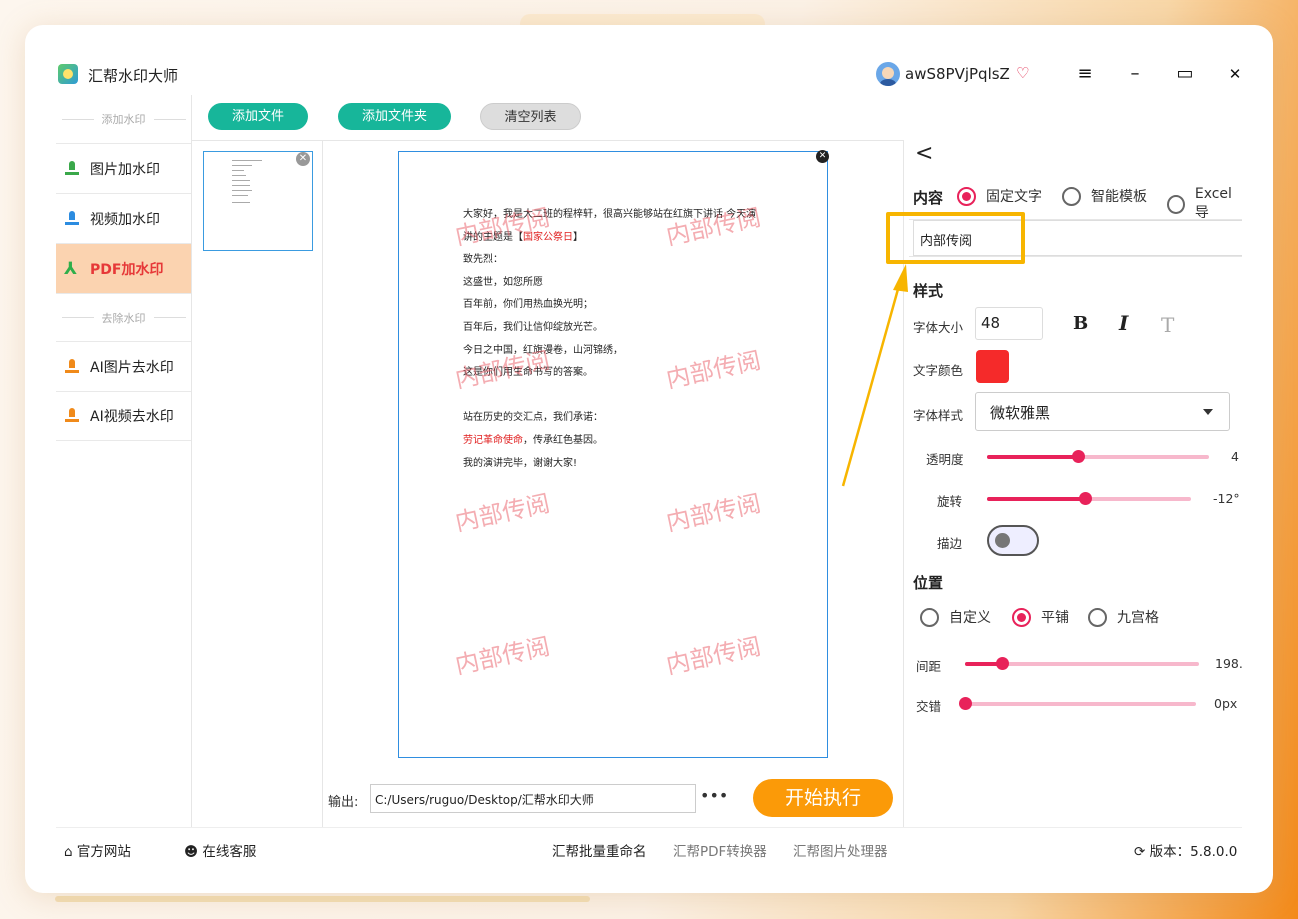 The image size is (1298, 919). Describe the element at coordinates (520, 463) in the screenshot. I see `document-line-text: 我的演讲完毕，谢谢大家!` at that location.